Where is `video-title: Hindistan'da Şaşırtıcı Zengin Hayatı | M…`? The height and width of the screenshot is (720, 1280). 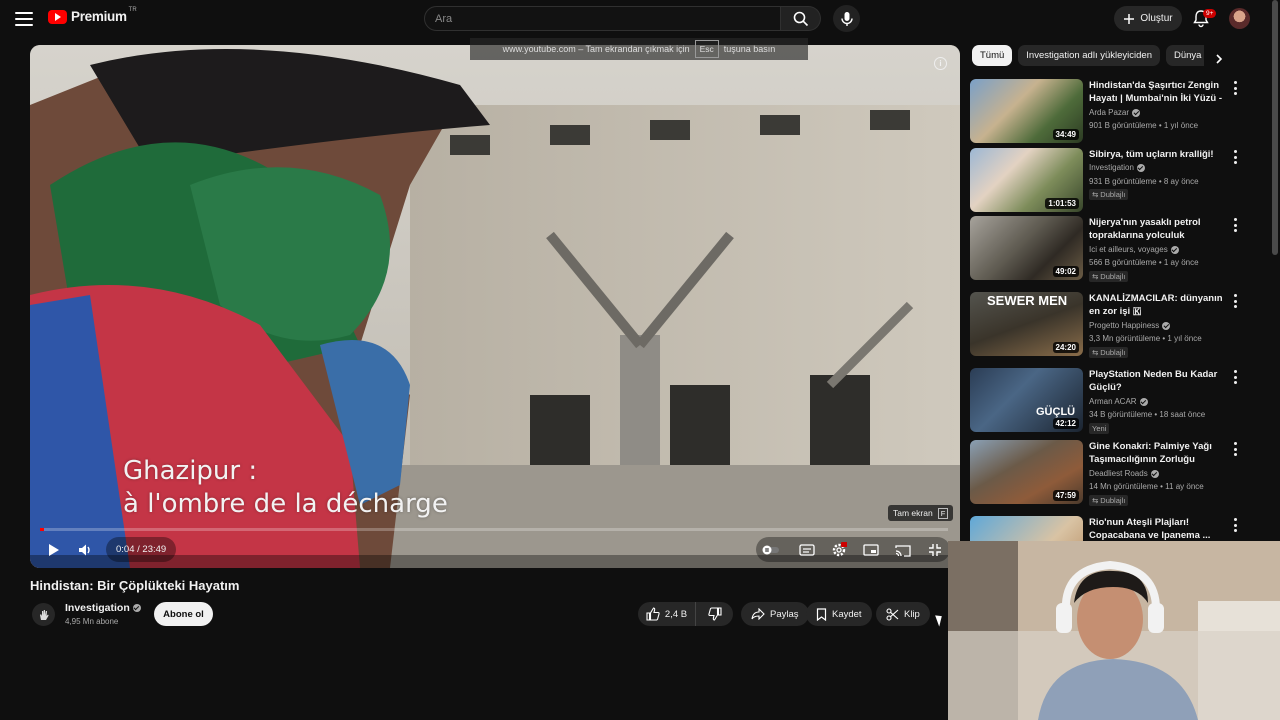 video-title: Hindistan'da Şaşırtıcı Zengin Hayatı | M… is located at coordinates (1157, 92).